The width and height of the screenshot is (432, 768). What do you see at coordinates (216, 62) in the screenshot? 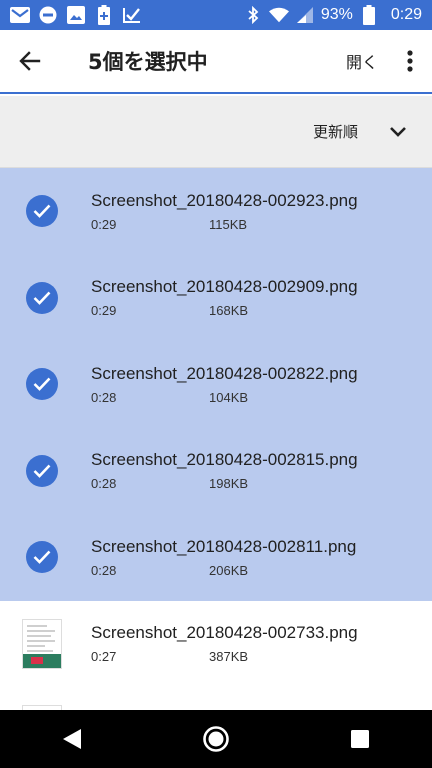
I see `selection-app-bar: 5個を選択中 開く` at bounding box center [216, 62].